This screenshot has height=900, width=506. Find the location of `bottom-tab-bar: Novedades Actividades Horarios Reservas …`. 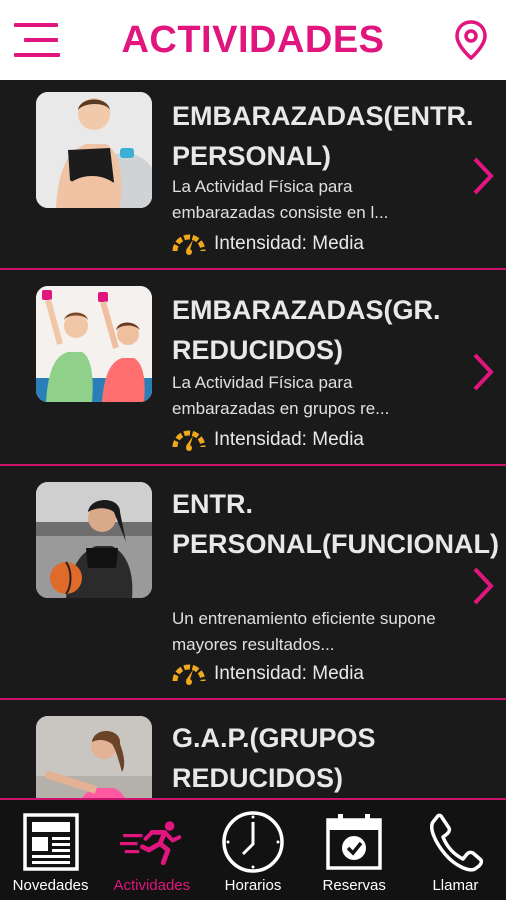

bottom-tab-bar: Novedades Actividades Horarios Reservas … is located at coordinates (253, 849).